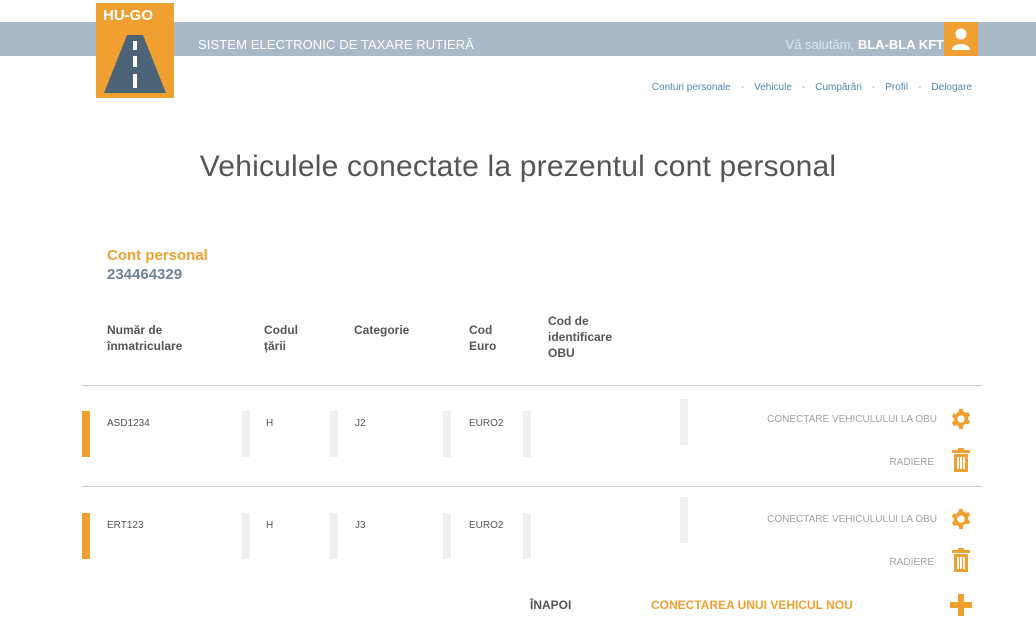 The width and height of the screenshot is (1036, 617). What do you see at coordinates (145, 274) in the screenshot?
I see `account-number: 234464329` at bounding box center [145, 274].